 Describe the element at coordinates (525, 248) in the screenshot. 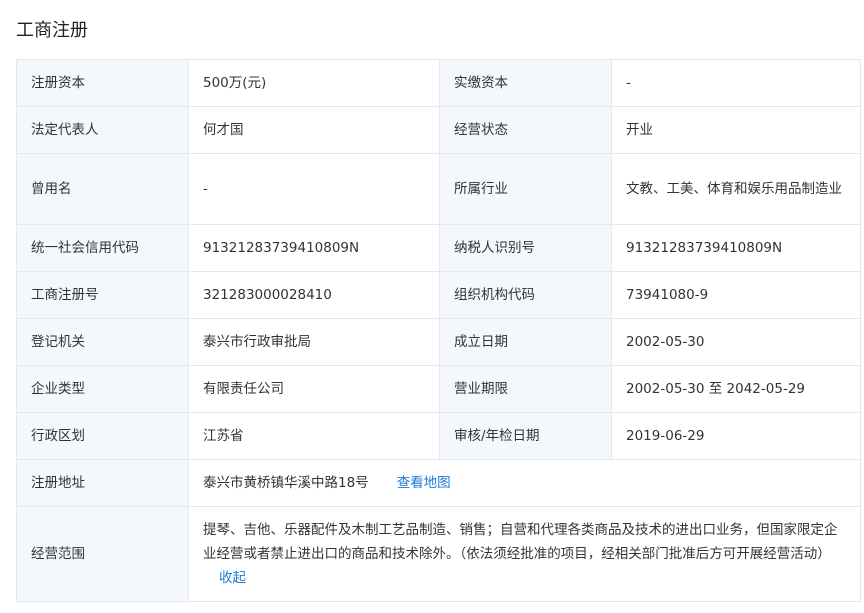

I see `field-label: 纳税人识别号` at that location.